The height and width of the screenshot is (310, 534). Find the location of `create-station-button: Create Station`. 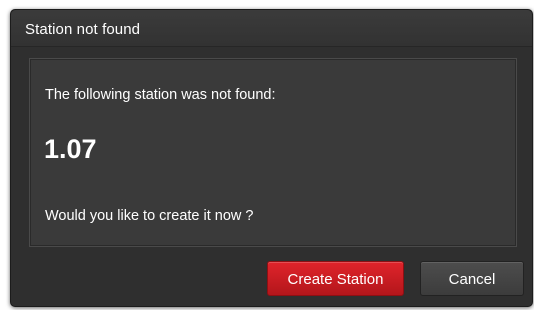

create-station-button: Create Station is located at coordinates (335, 278).